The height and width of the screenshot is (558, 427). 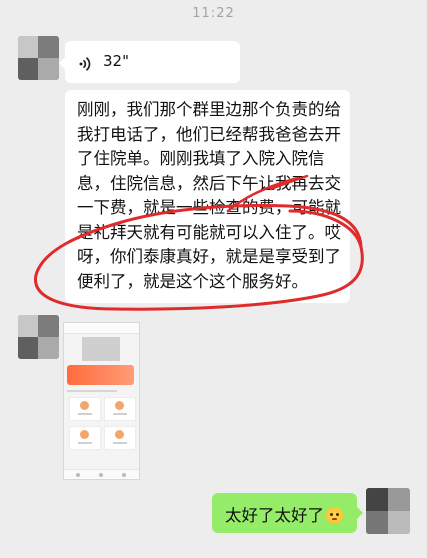 I want to click on timestamp: 11:22, so click(x=213, y=13).